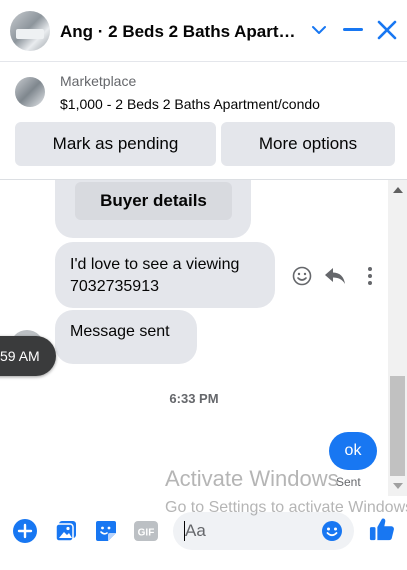  What do you see at coordinates (348, 482) in the screenshot?
I see `sent-status: Sent` at bounding box center [348, 482].